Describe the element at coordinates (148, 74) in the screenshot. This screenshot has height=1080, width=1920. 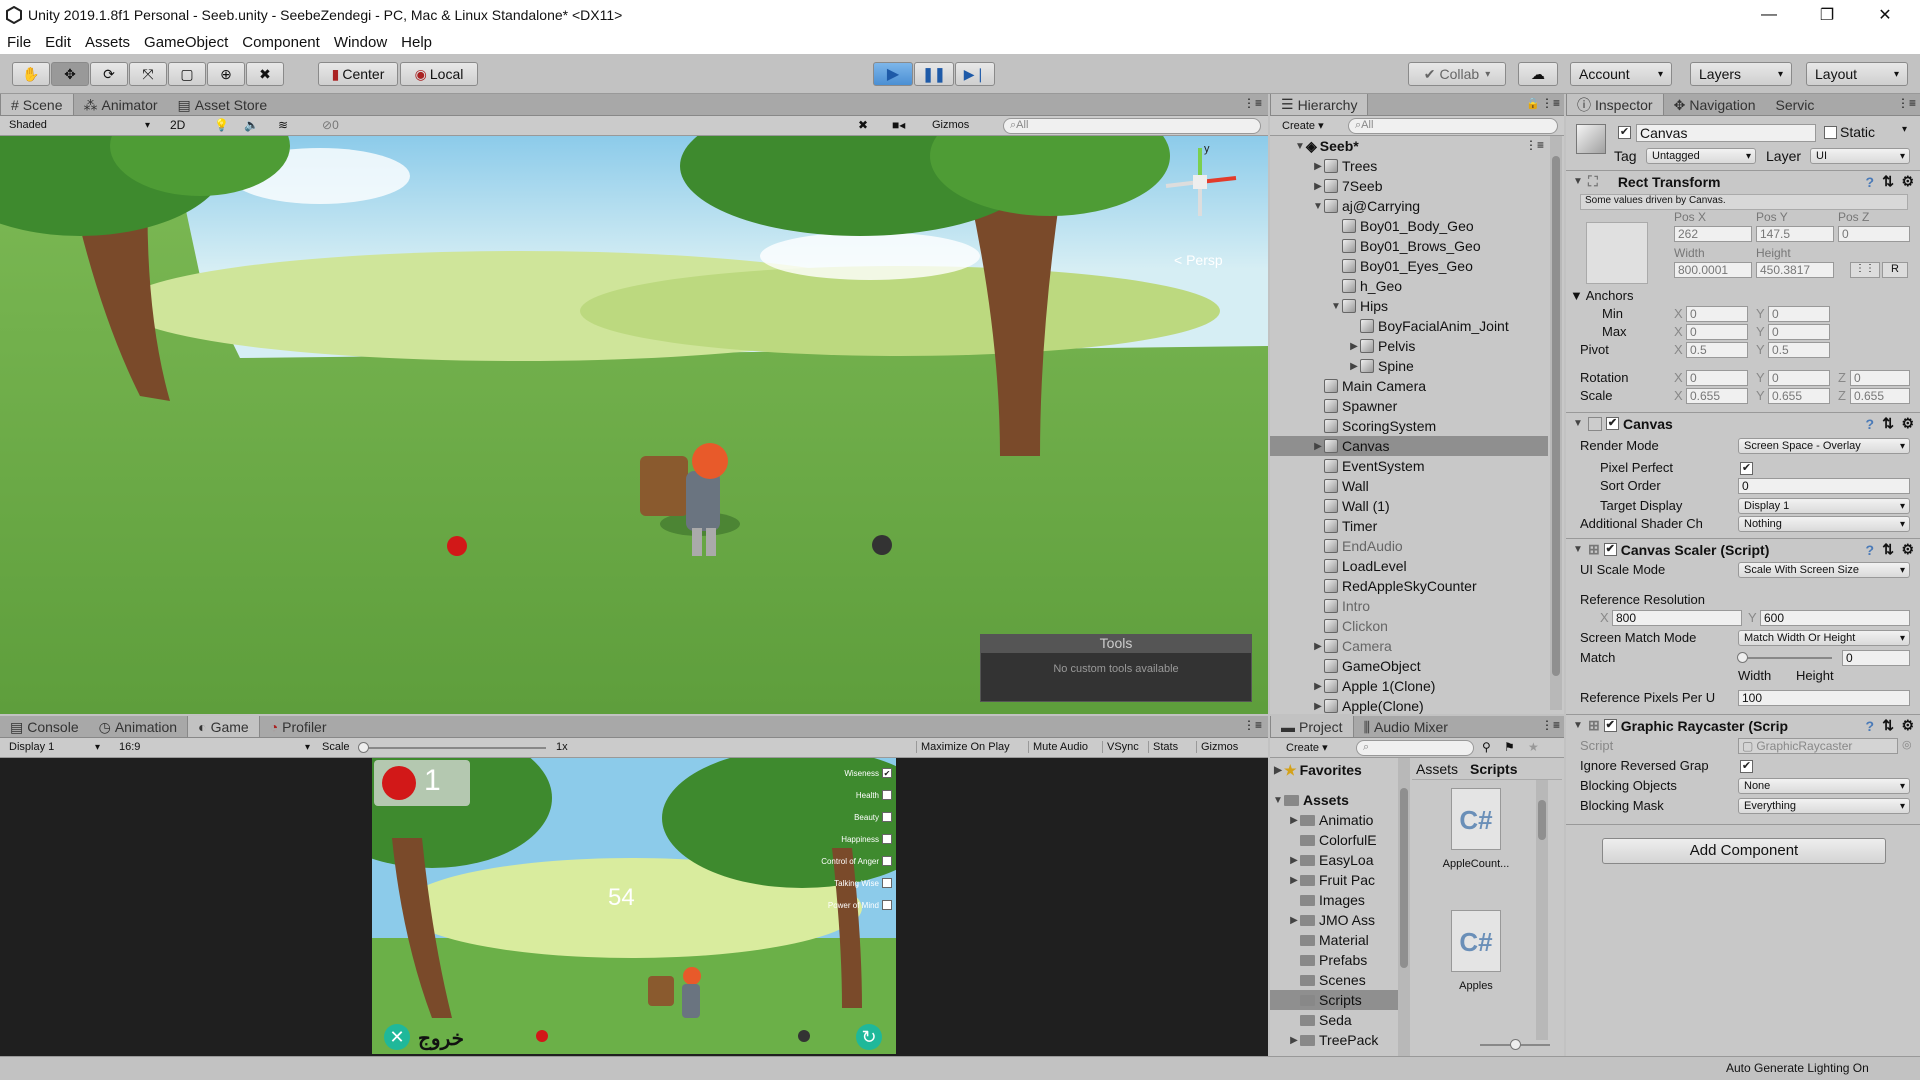
I see `scale-tool-icon: ⤧` at that location.